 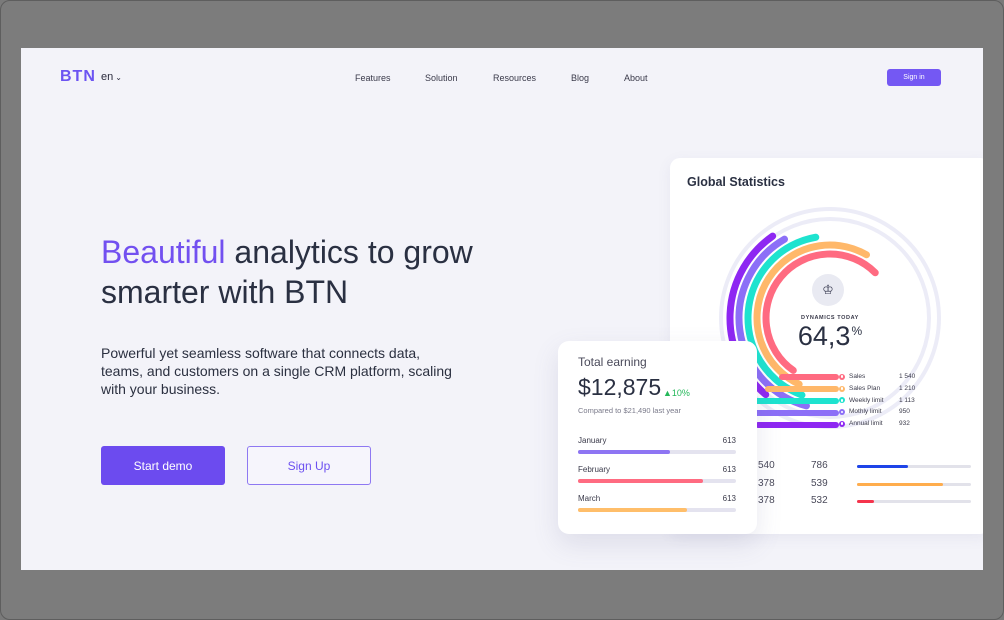 What do you see at coordinates (828, 290) in the screenshot?
I see `crown-icon: ♔` at bounding box center [828, 290].